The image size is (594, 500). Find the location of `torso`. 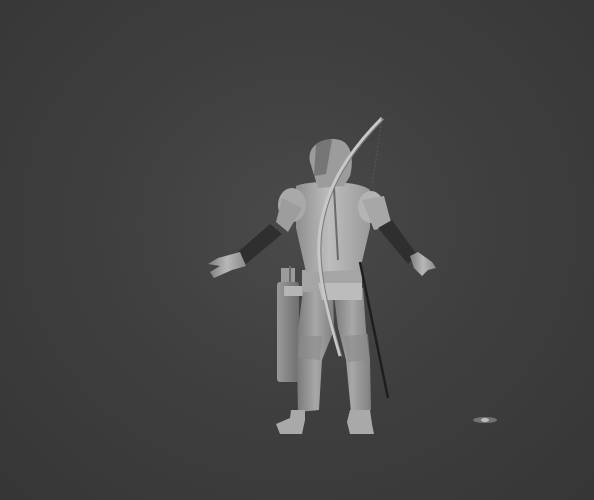

torso is located at coordinates (333, 226).